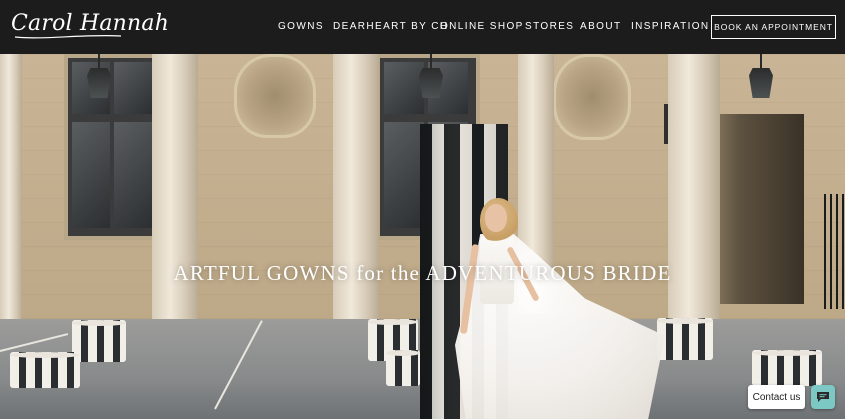 This screenshot has width=845, height=419. What do you see at coordinates (776, 397) in the screenshot?
I see `contact-us-button: Contact us` at bounding box center [776, 397].